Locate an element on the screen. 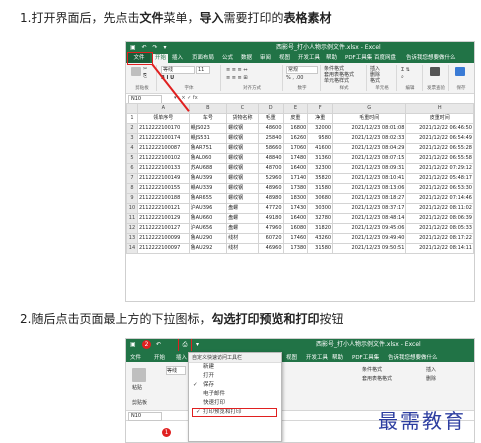  table-cell: 2112222100102 is located at coordinates (163, 158).